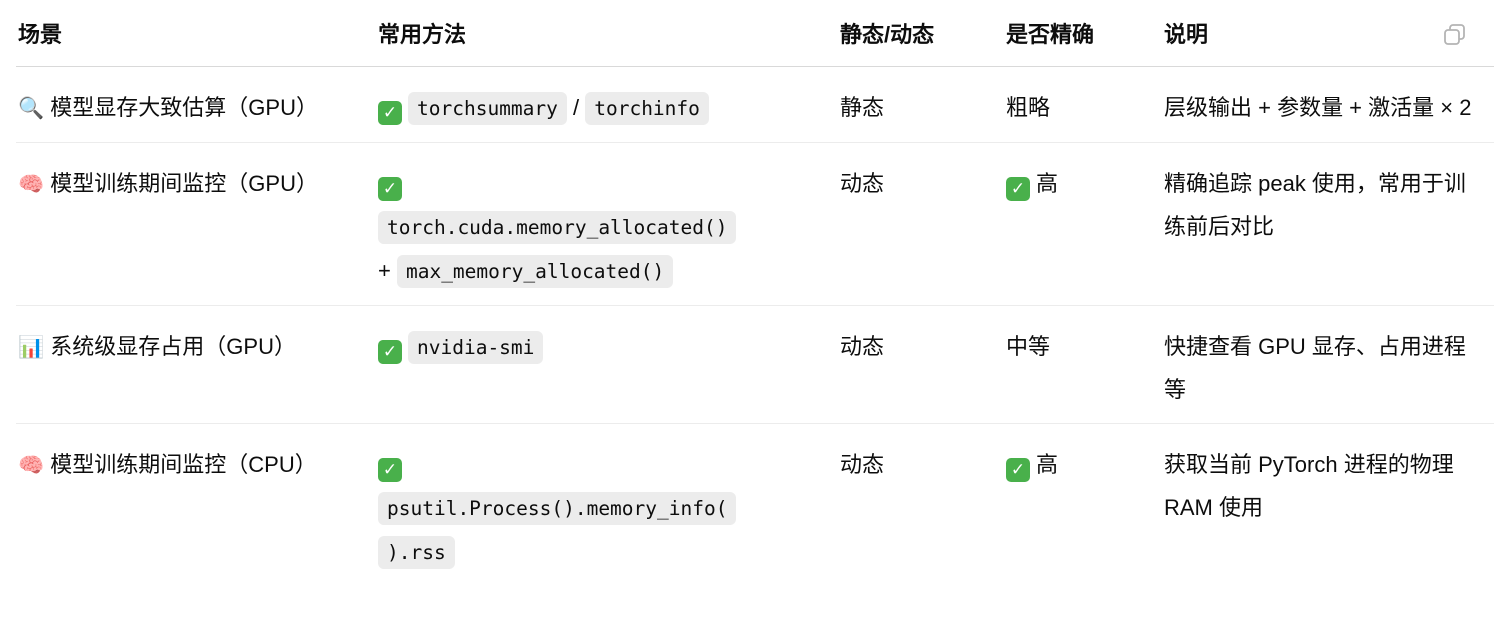 The height and width of the screenshot is (642, 1494). I want to click on code-snippet: torchsummary, so click(487, 108).